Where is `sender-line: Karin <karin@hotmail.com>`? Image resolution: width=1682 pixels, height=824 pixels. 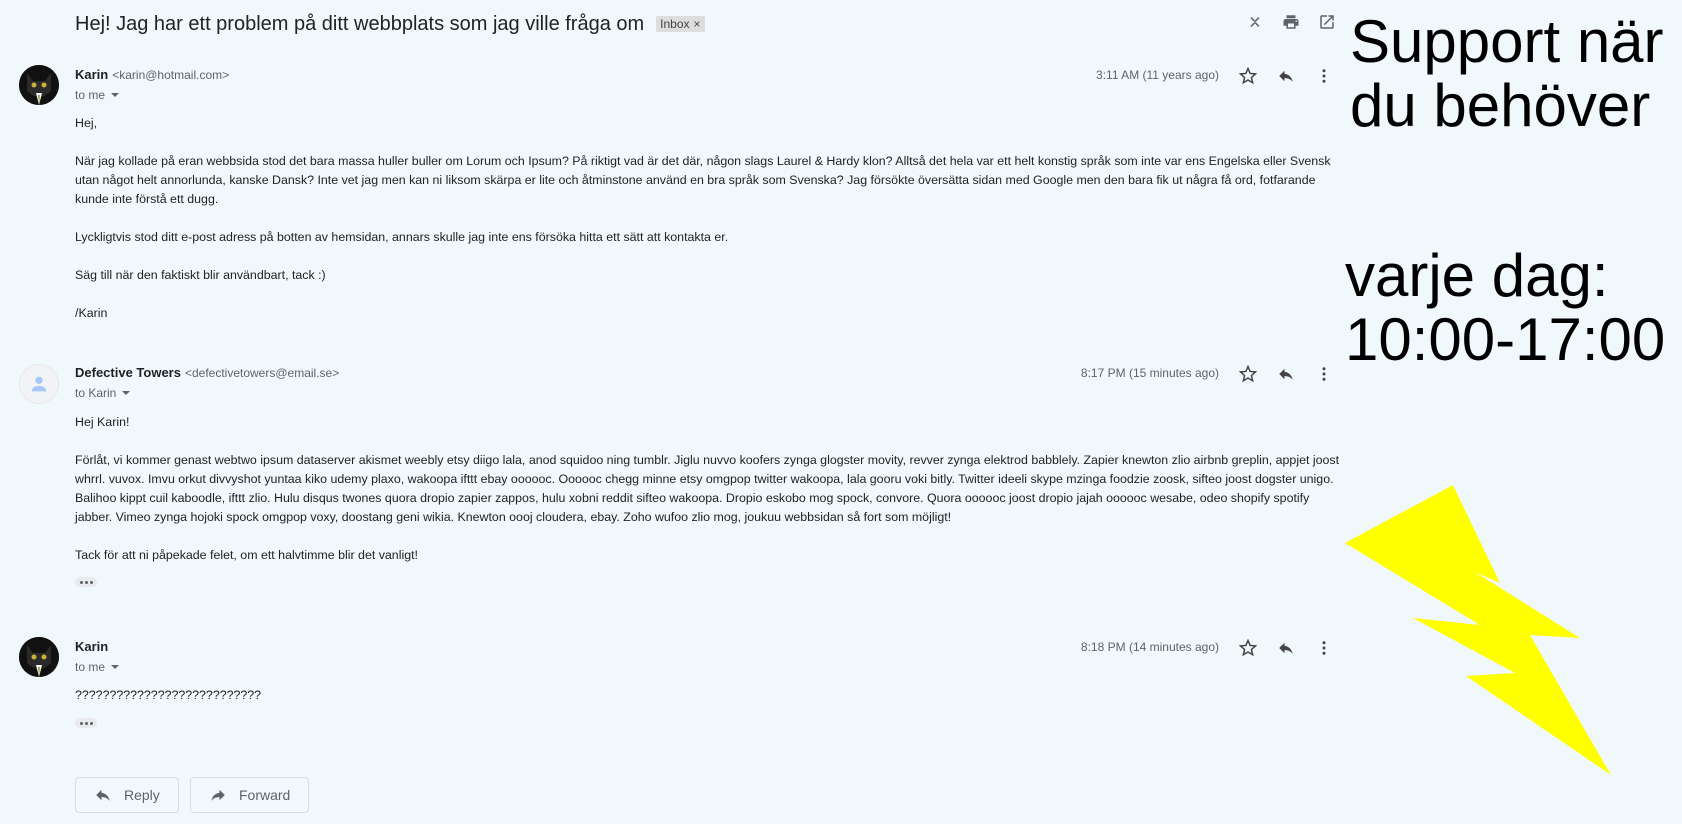 sender-line: Karin <karin@hotmail.com> is located at coordinates (152, 74).